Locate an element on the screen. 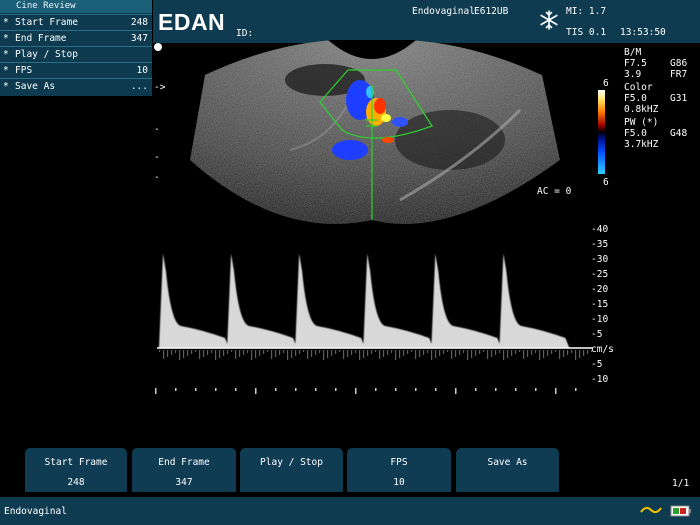 This screenshot has height=525, width=700. velocity-tick-label: -15 is located at coordinates (600, 304).